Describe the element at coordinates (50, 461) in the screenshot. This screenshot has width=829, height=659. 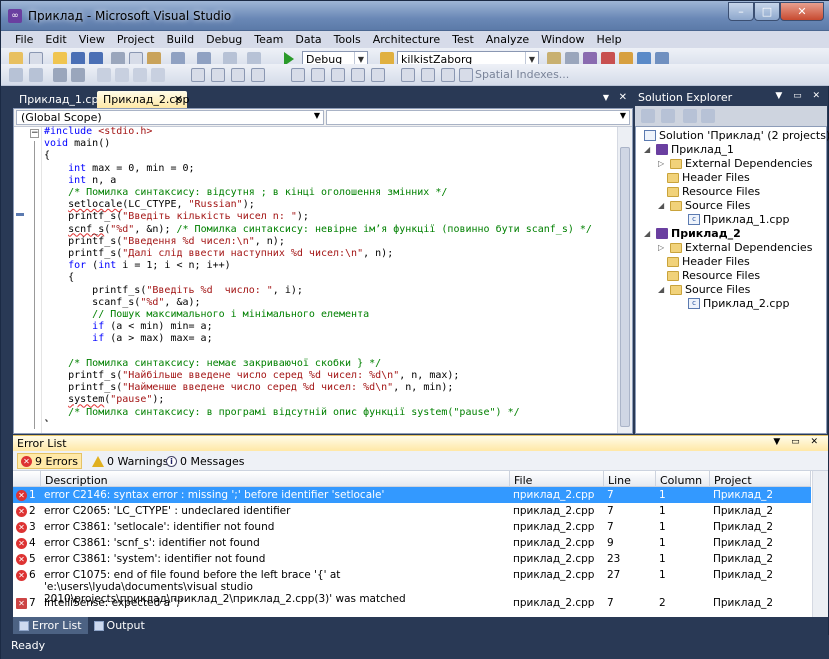
I see `errors-filter-button: ✕ 9 Errors` at that location.